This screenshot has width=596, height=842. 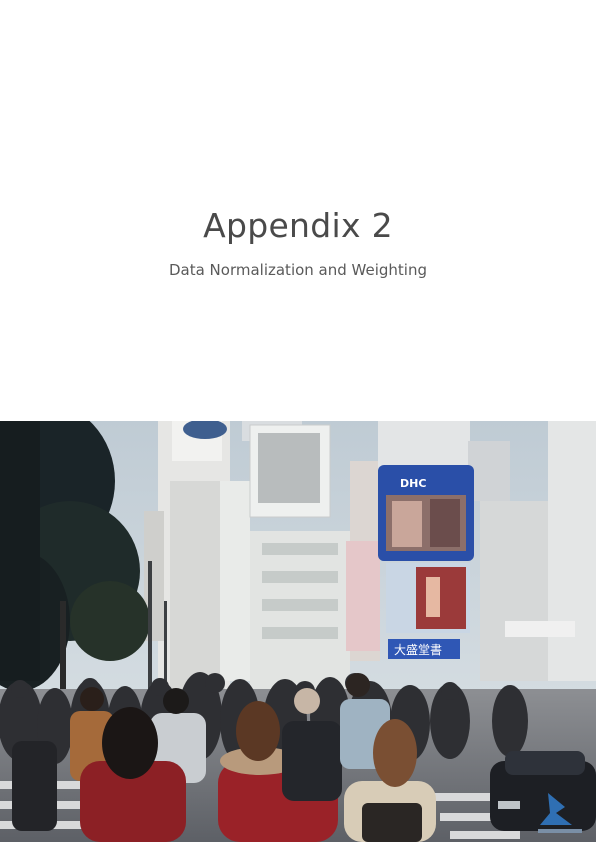 I want to click on movie-billboard, so click(x=428, y=598).